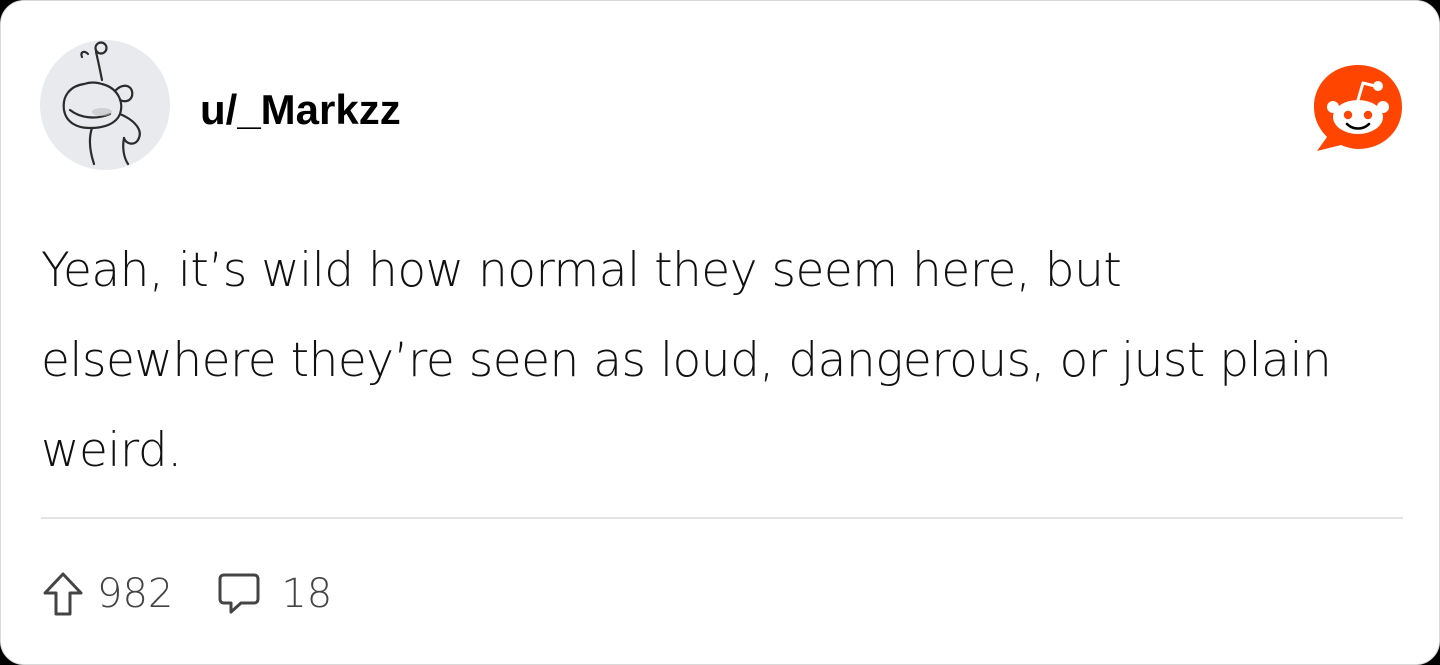 The height and width of the screenshot is (665, 1440). What do you see at coordinates (63, 594) in the screenshot?
I see `upvote-arrow-icon` at bounding box center [63, 594].